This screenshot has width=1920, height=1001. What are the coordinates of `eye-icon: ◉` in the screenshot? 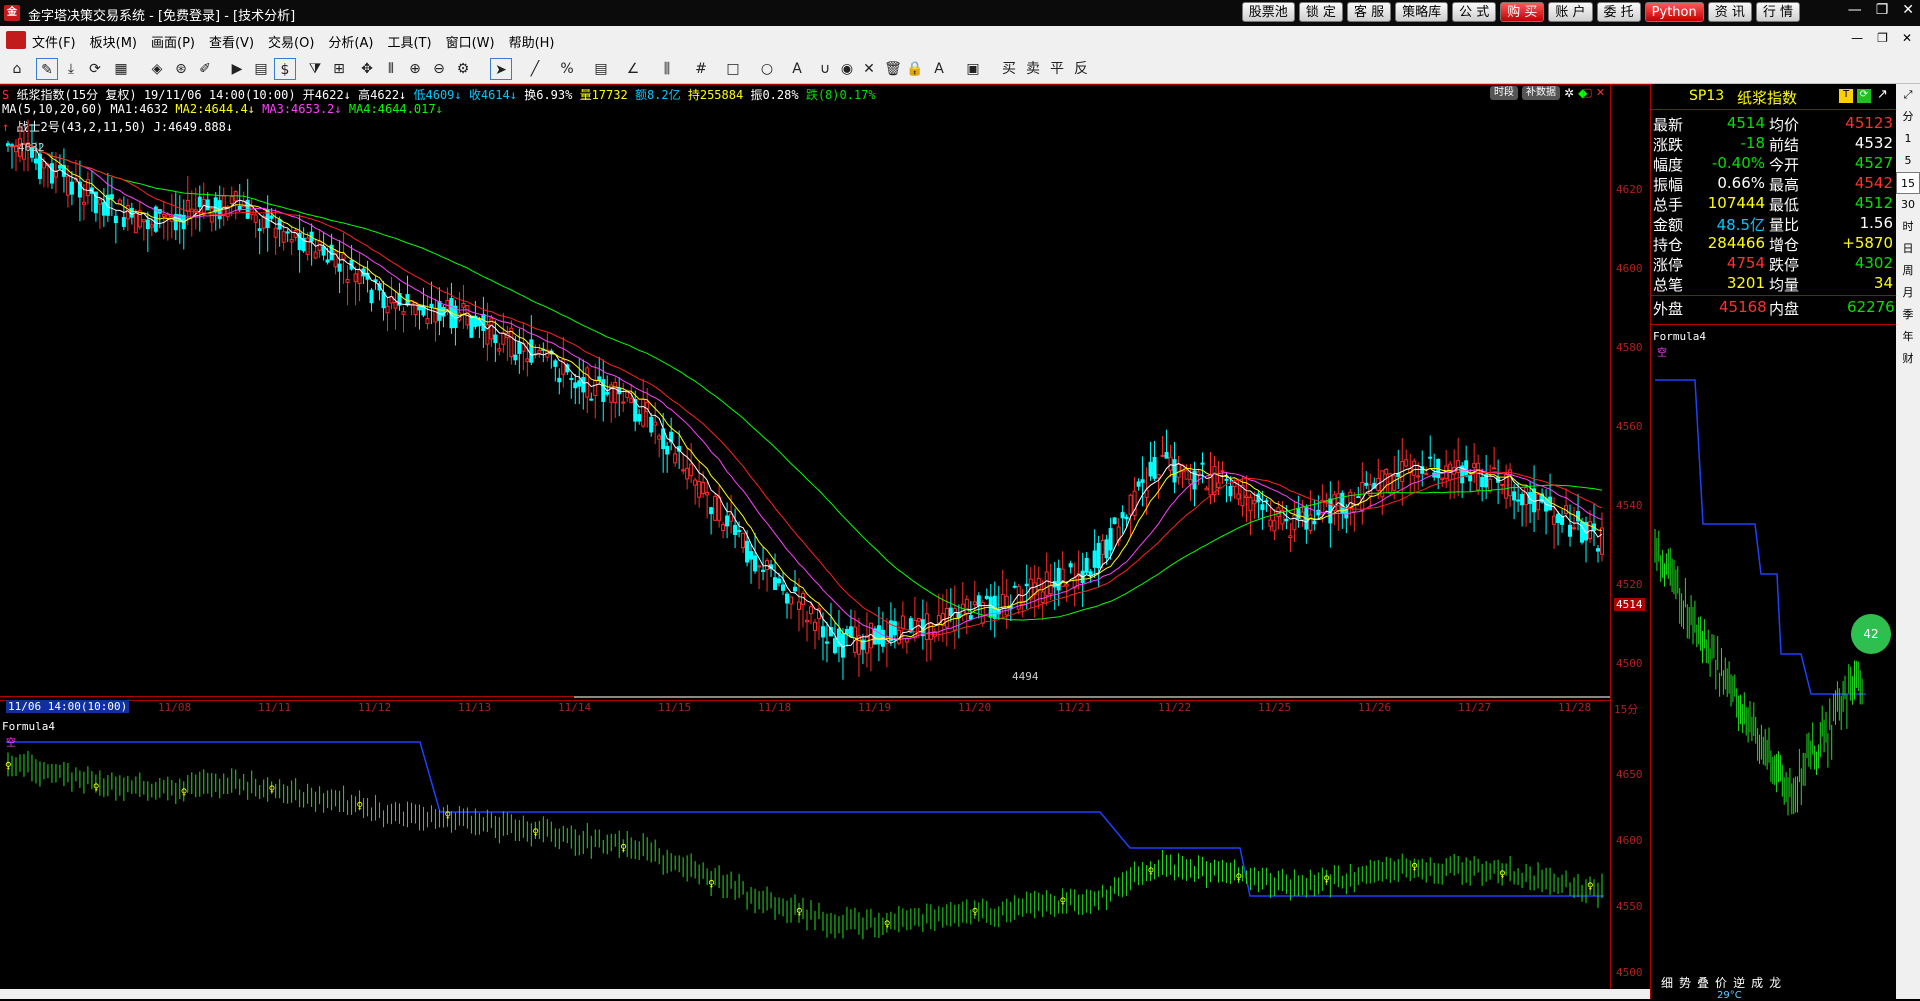 It's located at (847, 69).